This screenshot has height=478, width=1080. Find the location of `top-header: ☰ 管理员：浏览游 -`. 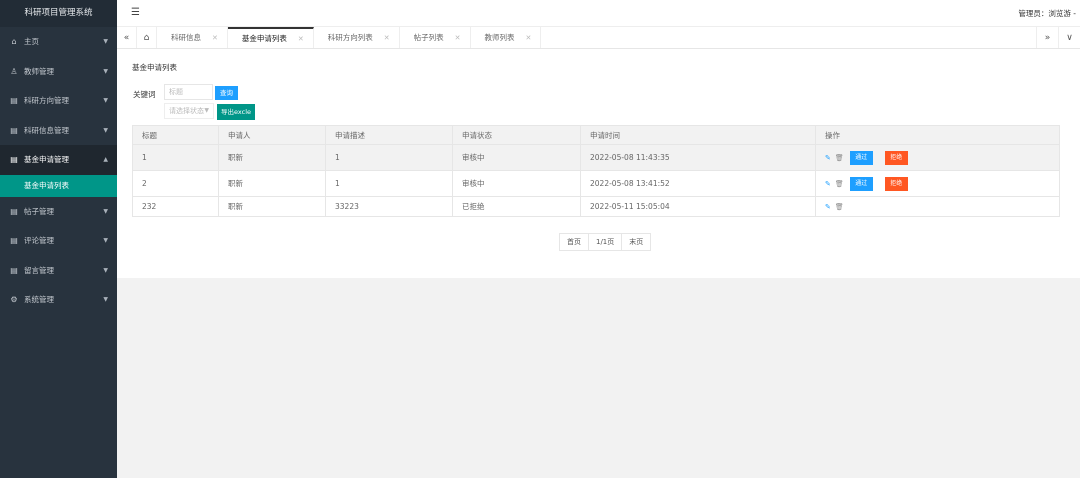

top-header: ☰ 管理员：浏览游 - is located at coordinates (598, 13).